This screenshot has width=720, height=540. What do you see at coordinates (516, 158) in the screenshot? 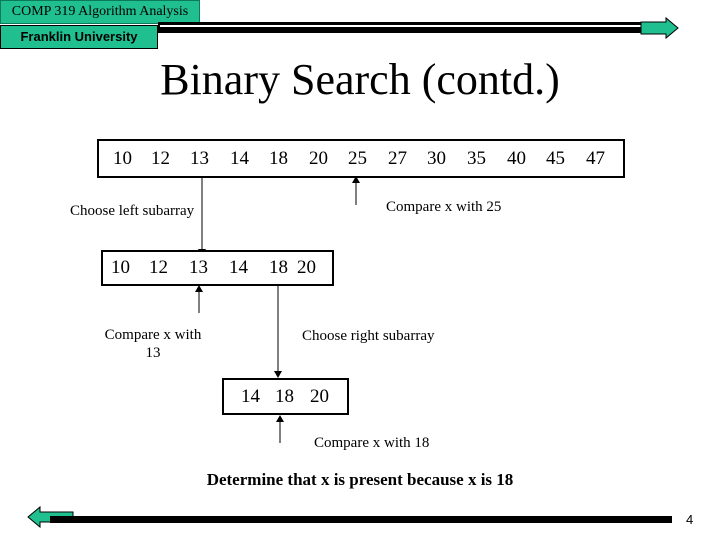
I see `array-cell: 40` at bounding box center [516, 158].